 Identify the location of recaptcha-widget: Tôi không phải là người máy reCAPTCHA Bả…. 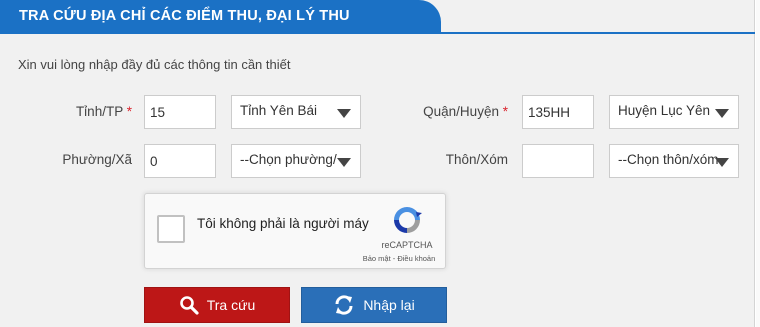
(295, 231).